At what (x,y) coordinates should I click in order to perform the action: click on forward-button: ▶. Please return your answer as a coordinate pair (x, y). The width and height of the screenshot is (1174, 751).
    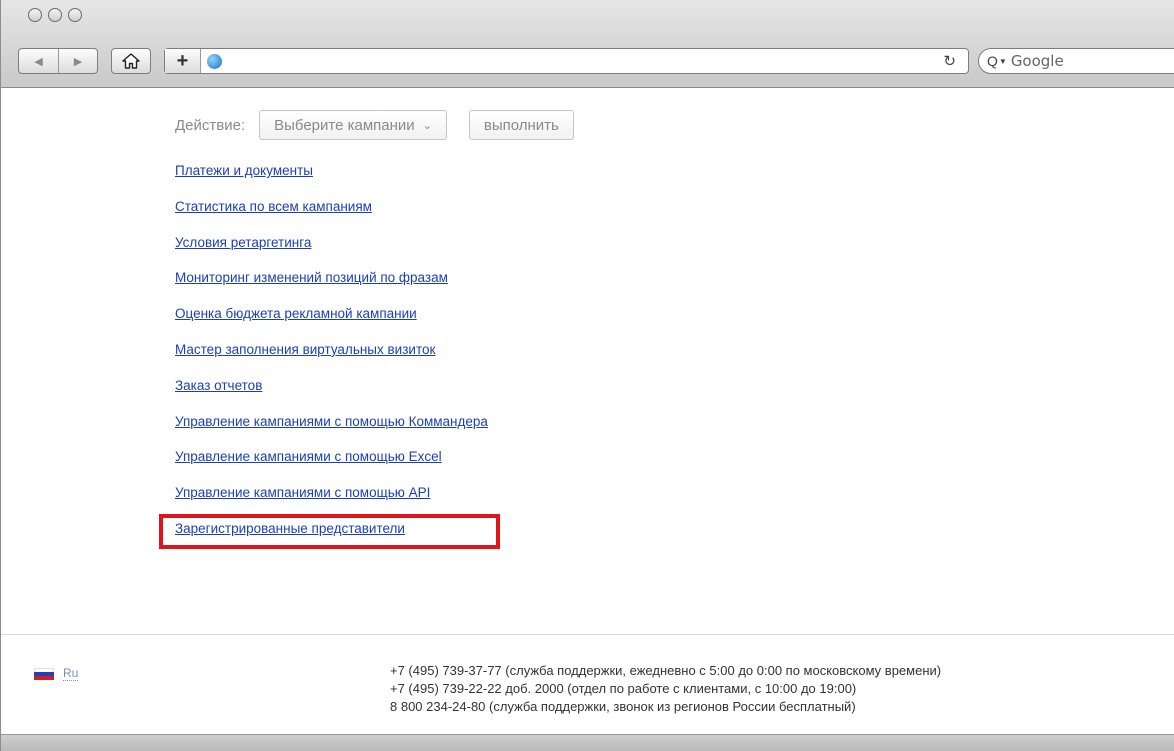
    Looking at the image, I should click on (77, 61).